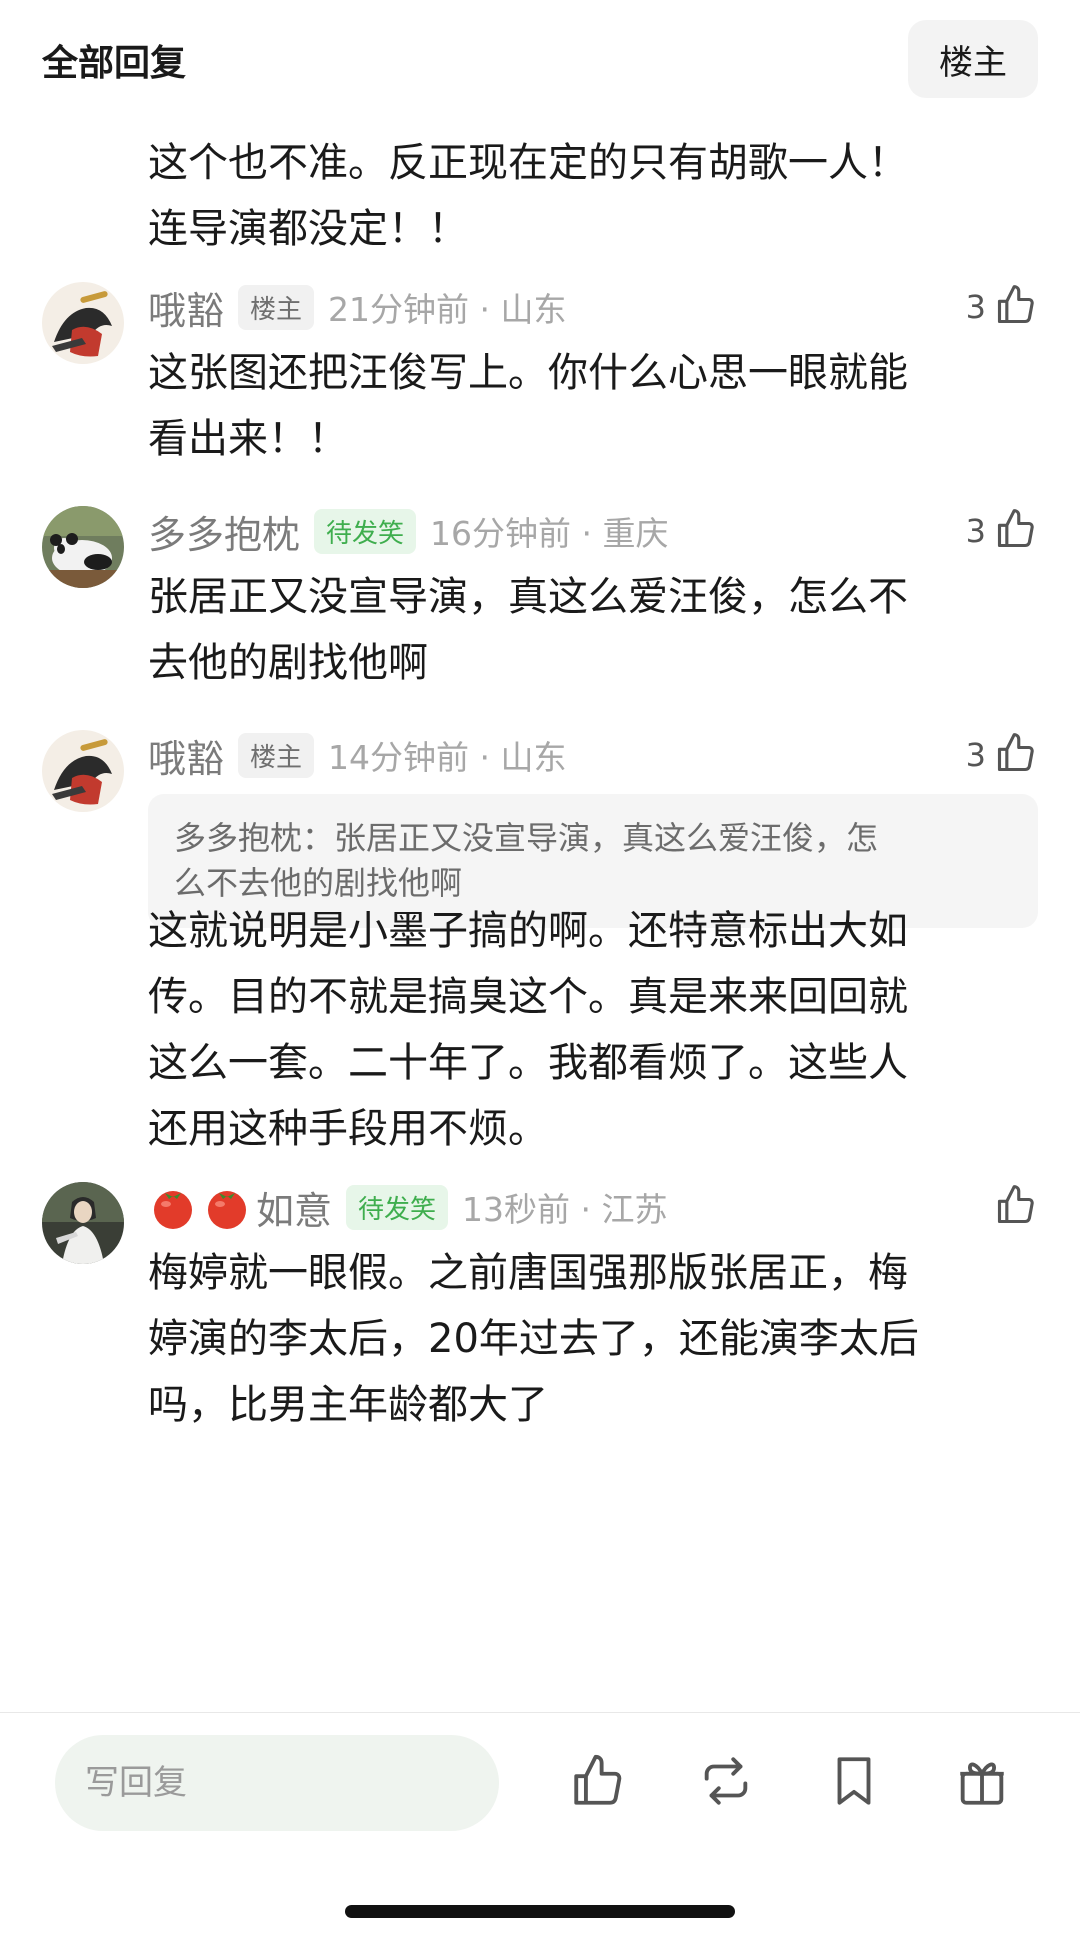  I want to click on header: 全部回复 楼主, so click(540, 59).